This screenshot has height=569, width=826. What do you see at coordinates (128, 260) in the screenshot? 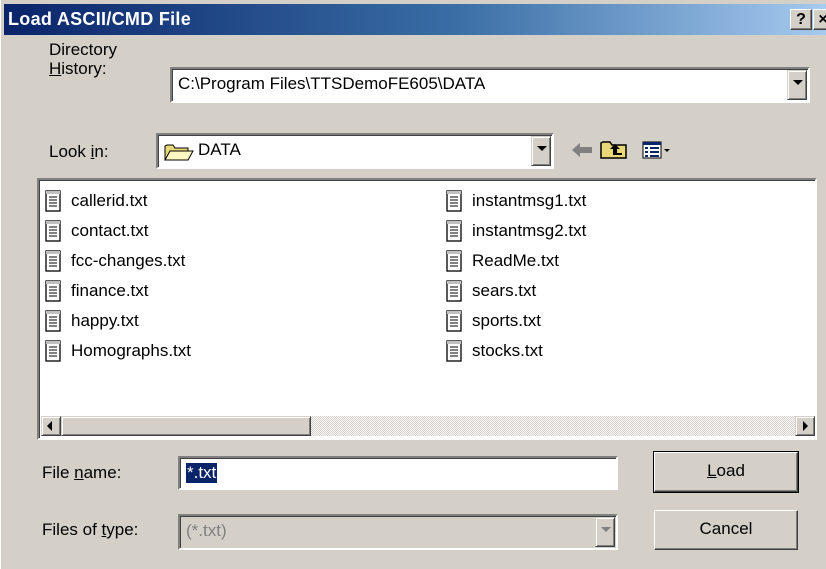
I see `file-name: fcc-changes.txt` at bounding box center [128, 260].